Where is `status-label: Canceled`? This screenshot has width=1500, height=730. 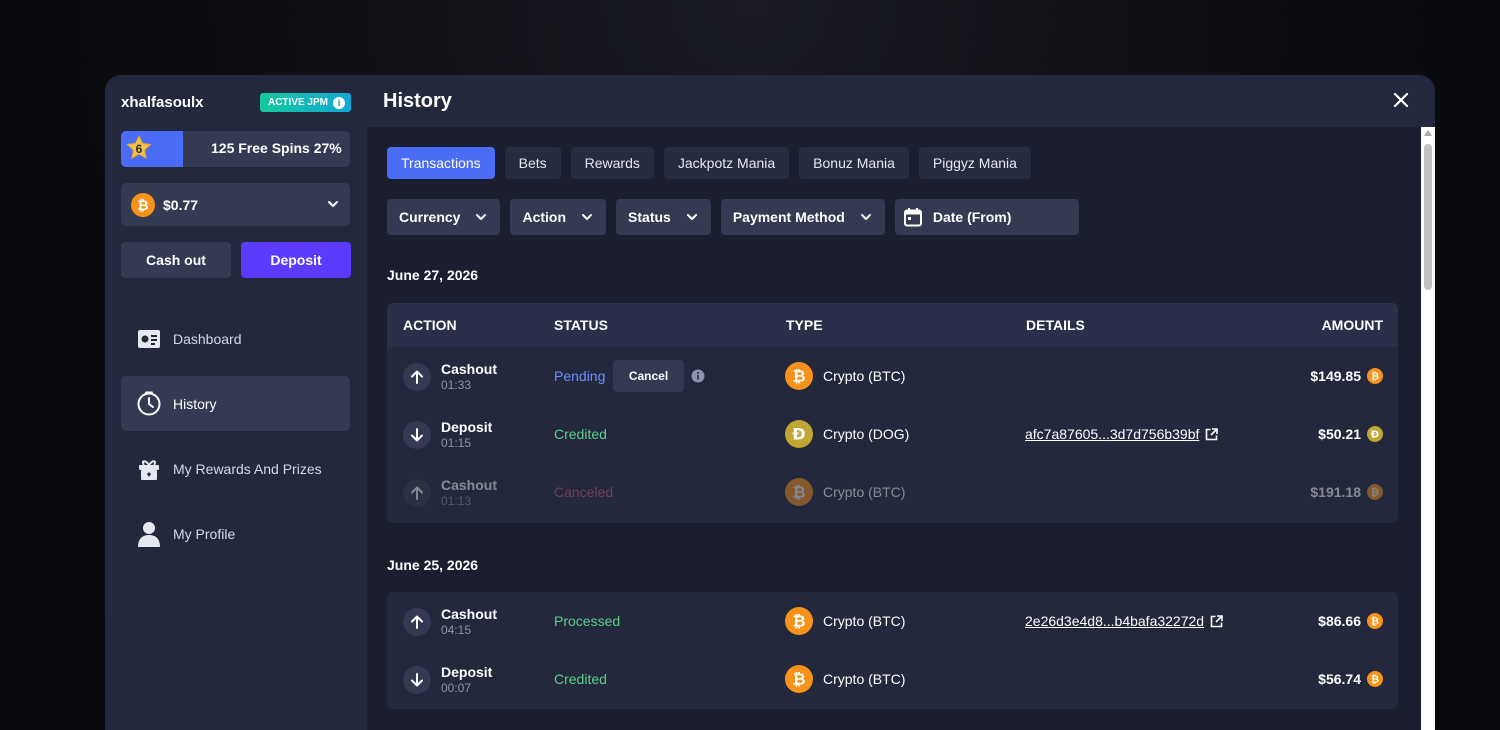
status-label: Canceled is located at coordinates (584, 492).